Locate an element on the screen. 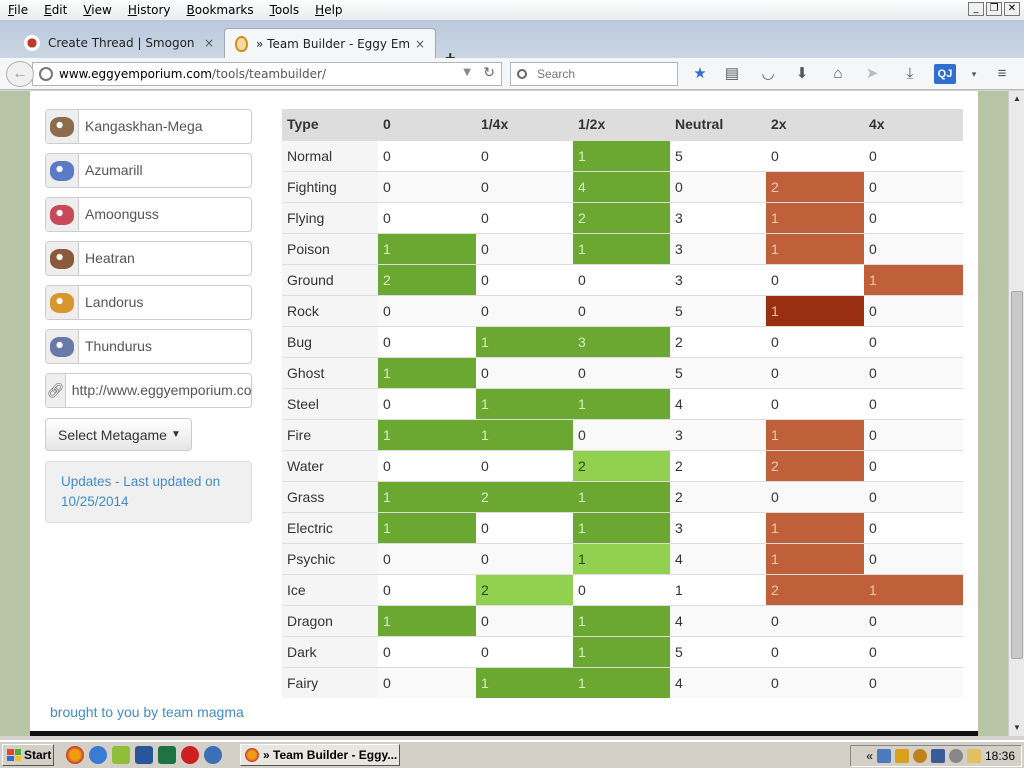 The image size is (1024, 768). table-row: Bug 0 1 3 2 0 0 is located at coordinates (622, 341).